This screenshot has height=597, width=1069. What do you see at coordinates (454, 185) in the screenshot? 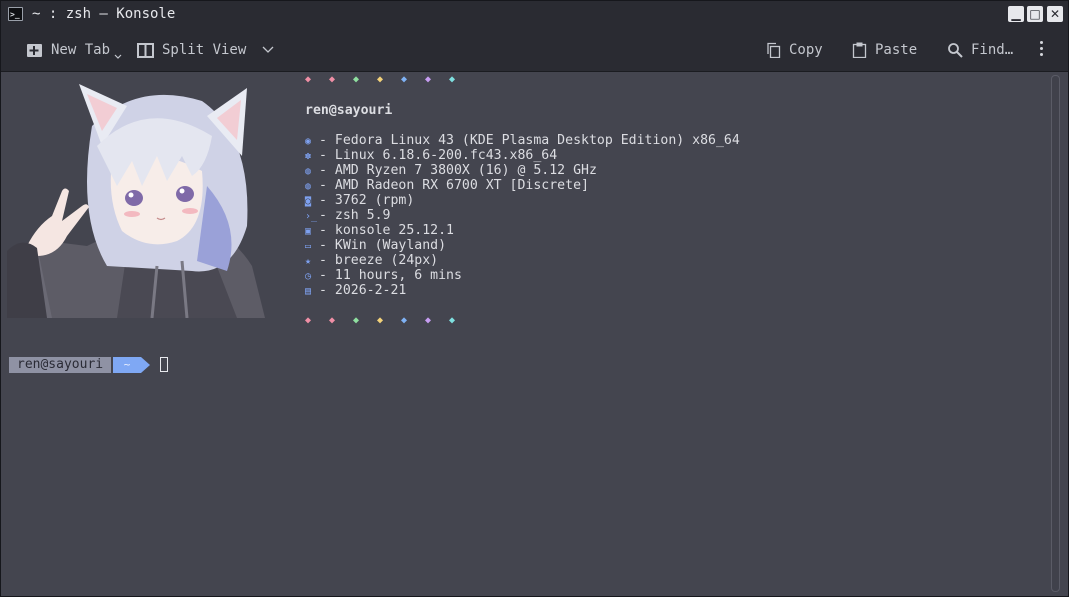
I see `system-info-text: - AMD Radeon RX 6700 XT [Discrete]` at bounding box center [454, 185].